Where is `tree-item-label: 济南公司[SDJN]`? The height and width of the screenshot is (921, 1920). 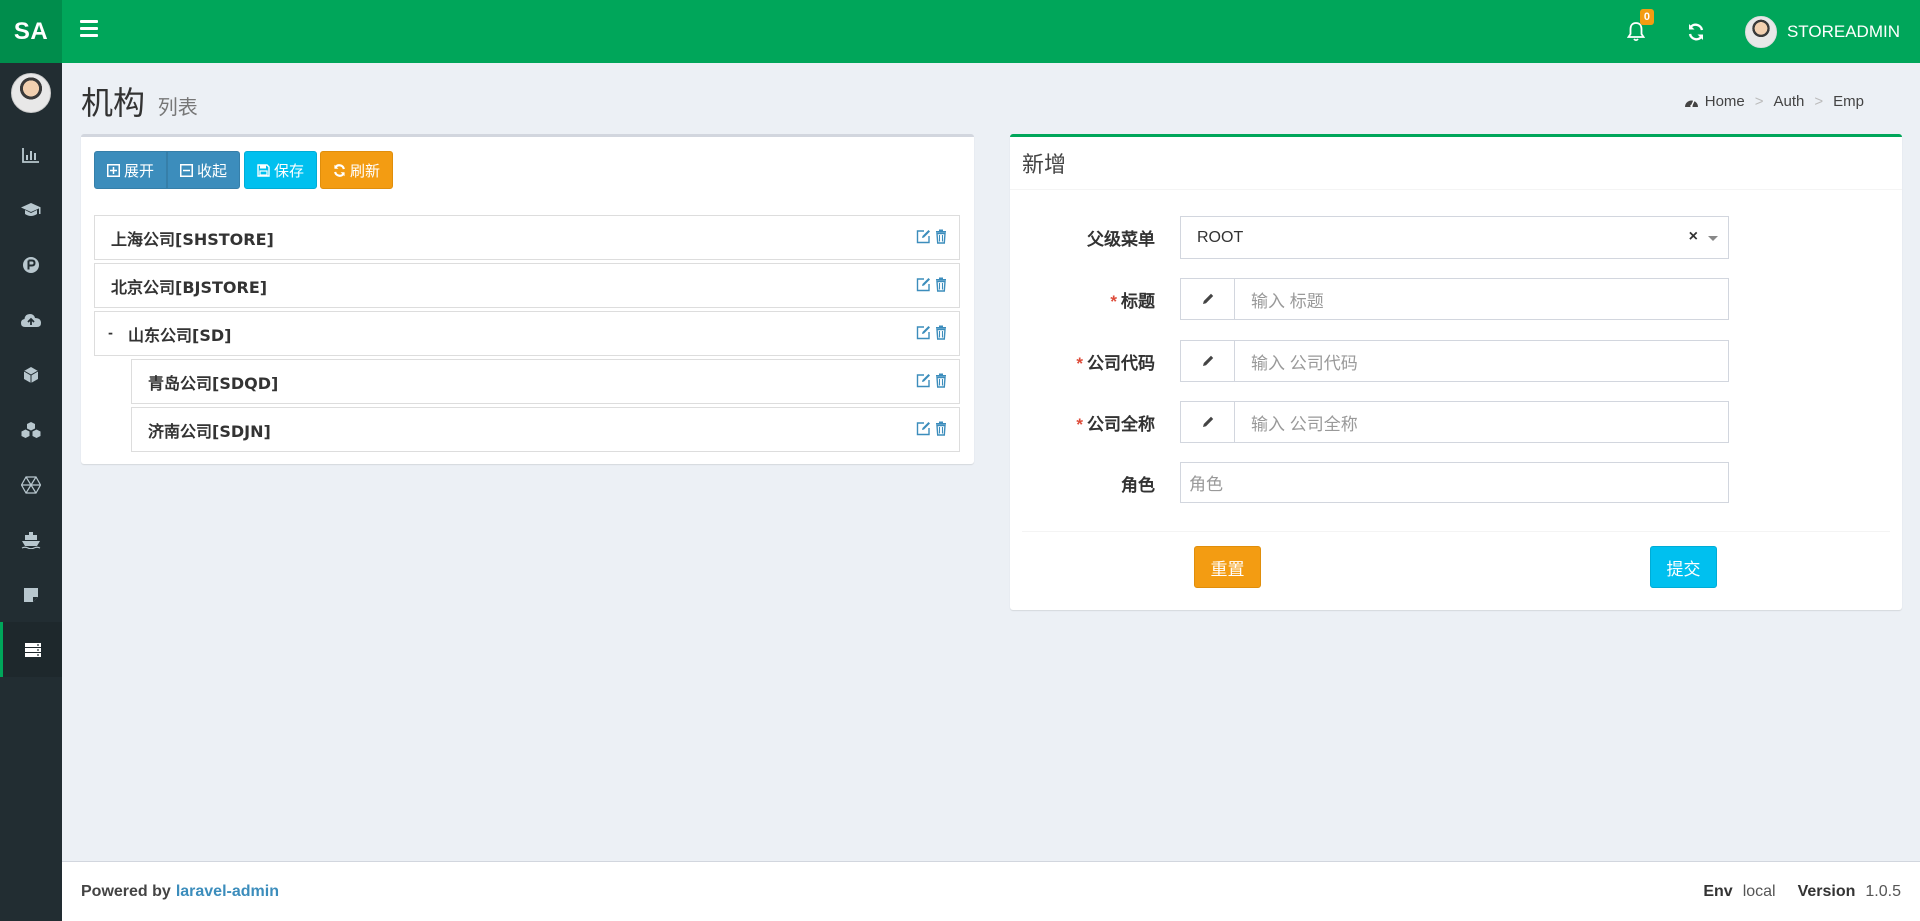
tree-item-label: 济南公司[SDJN] is located at coordinates (209, 431).